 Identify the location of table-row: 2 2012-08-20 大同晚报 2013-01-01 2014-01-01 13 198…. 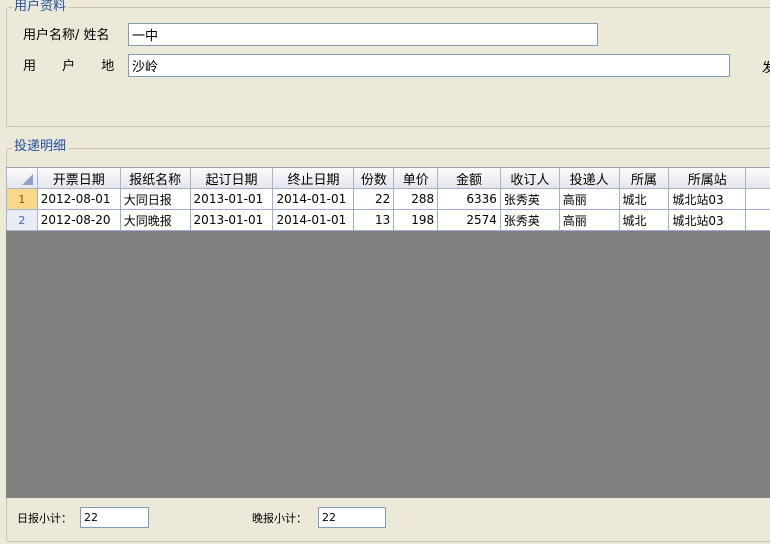
(388, 220).